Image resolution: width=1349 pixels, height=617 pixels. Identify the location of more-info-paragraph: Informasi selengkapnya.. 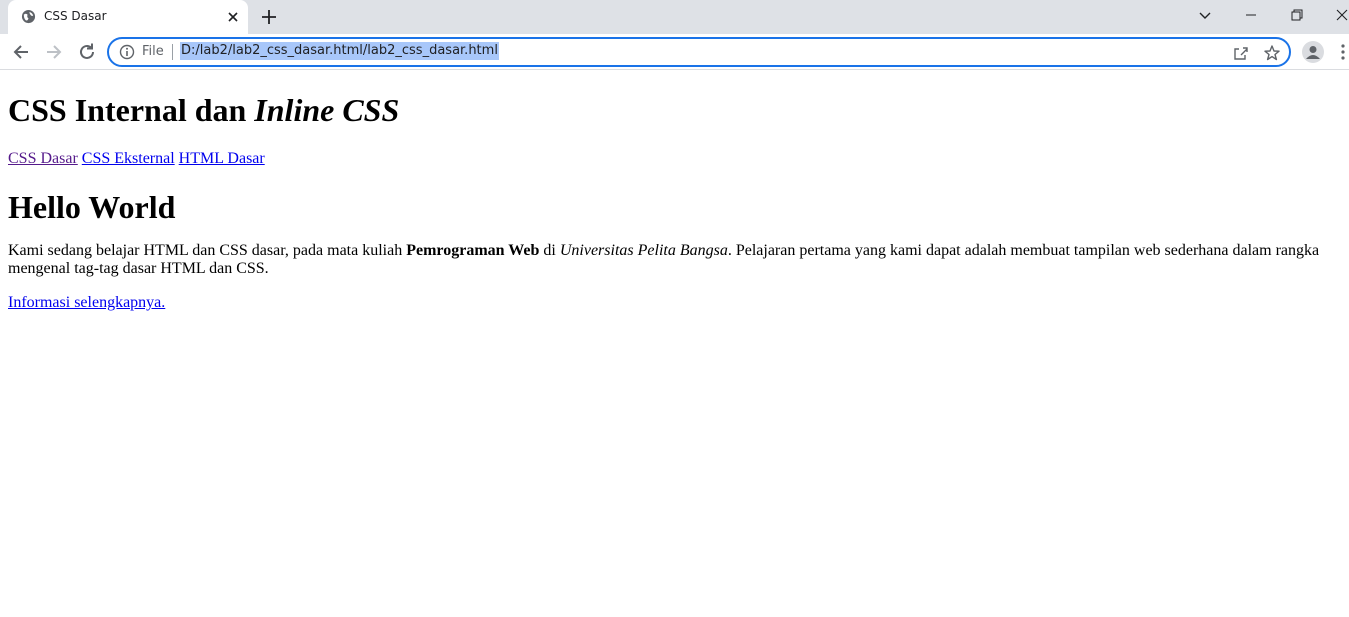
(674, 303).